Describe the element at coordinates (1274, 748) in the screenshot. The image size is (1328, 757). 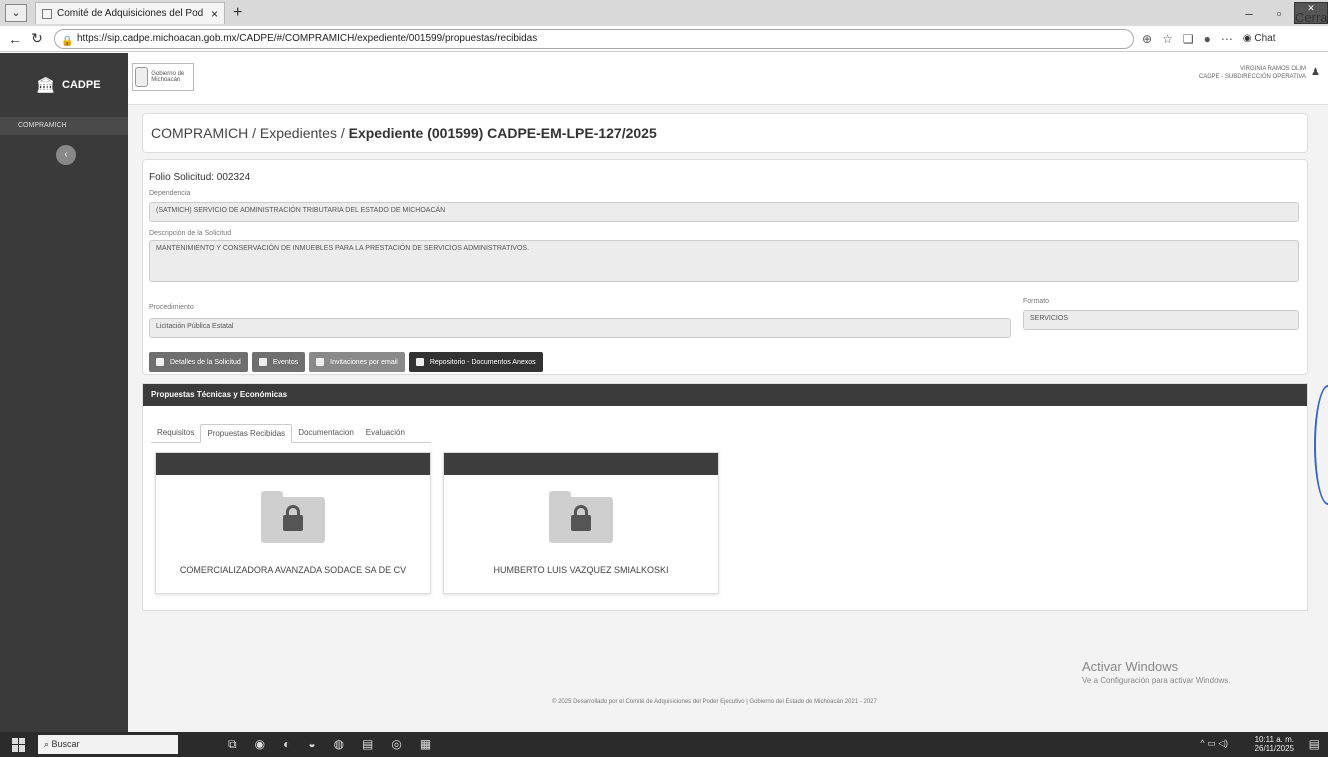
I see `clock-date: 26/11/2025` at that location.